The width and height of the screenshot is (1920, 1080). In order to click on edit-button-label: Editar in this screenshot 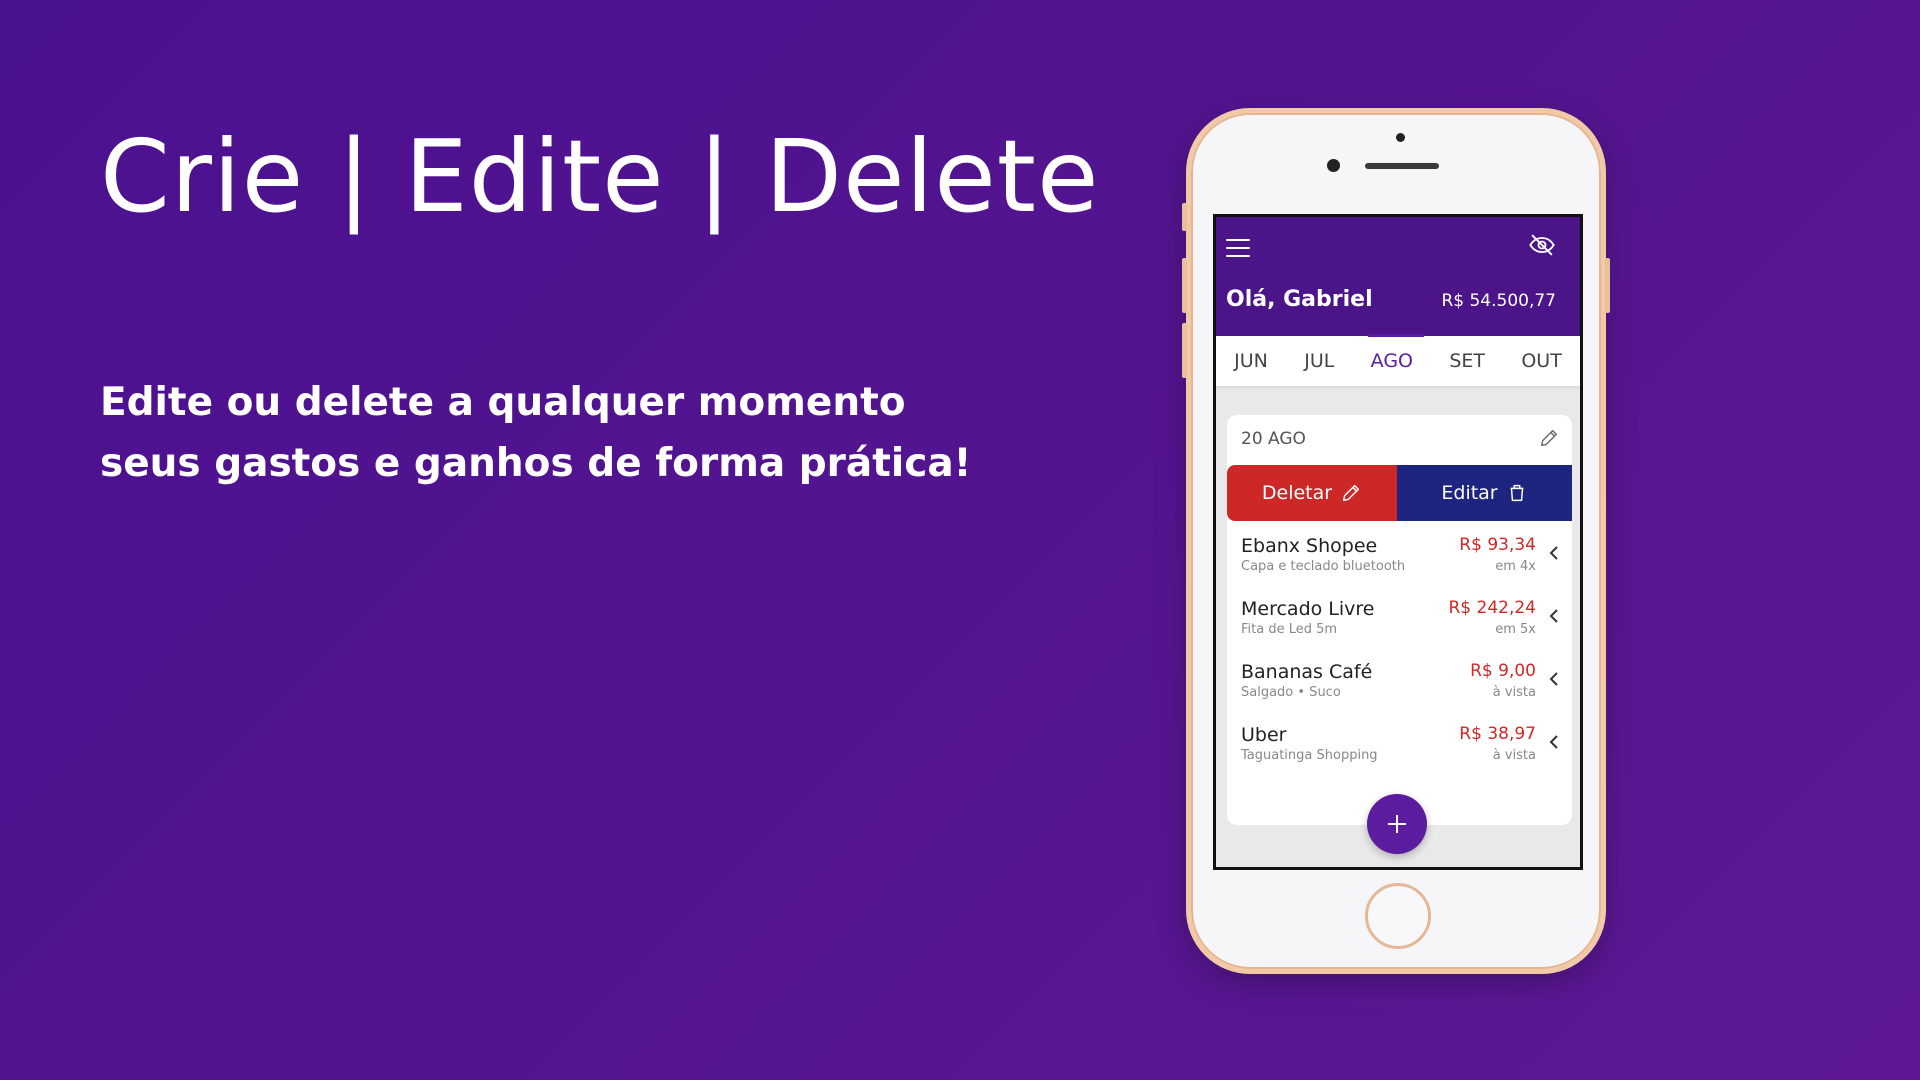, I will do `click(1469, 493)`.